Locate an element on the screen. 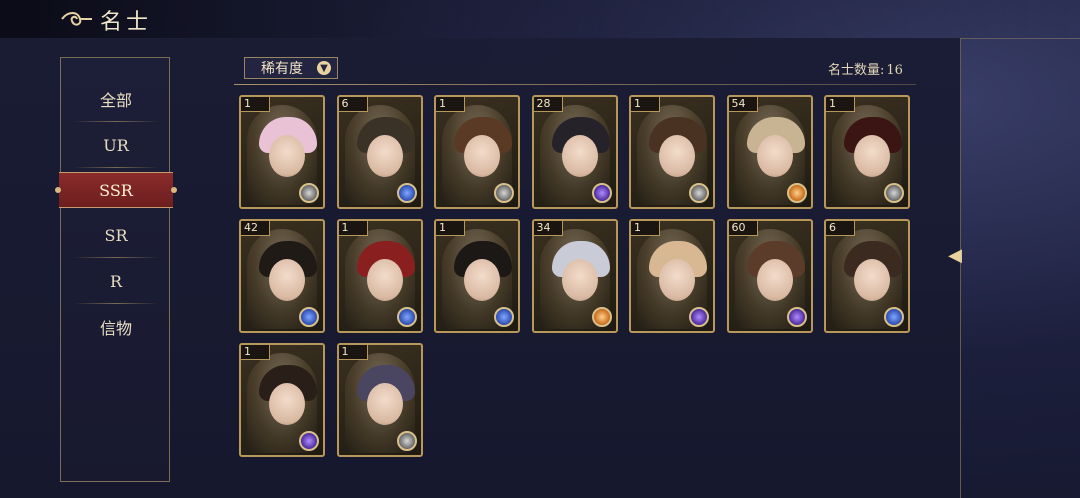 The width and height of the screenshot is (1080, 498). sidebar-item-r: R is located at coordinates (116, 281).